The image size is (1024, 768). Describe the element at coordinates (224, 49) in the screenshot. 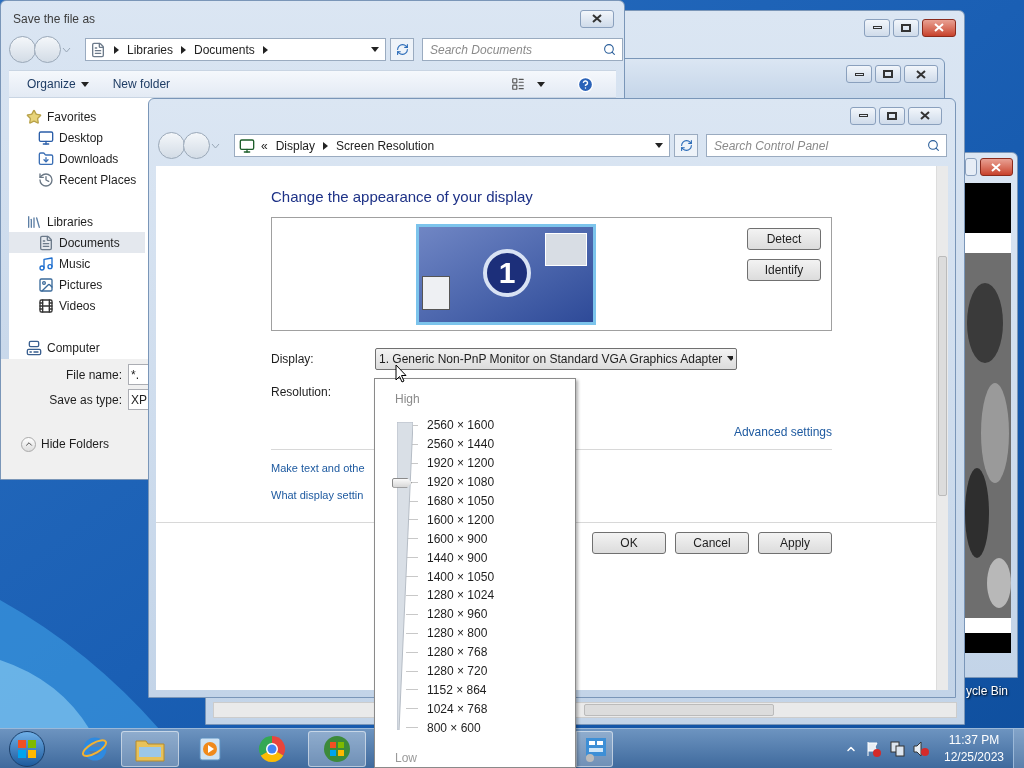

I see `breadcrumb-item: Documents` at that location.